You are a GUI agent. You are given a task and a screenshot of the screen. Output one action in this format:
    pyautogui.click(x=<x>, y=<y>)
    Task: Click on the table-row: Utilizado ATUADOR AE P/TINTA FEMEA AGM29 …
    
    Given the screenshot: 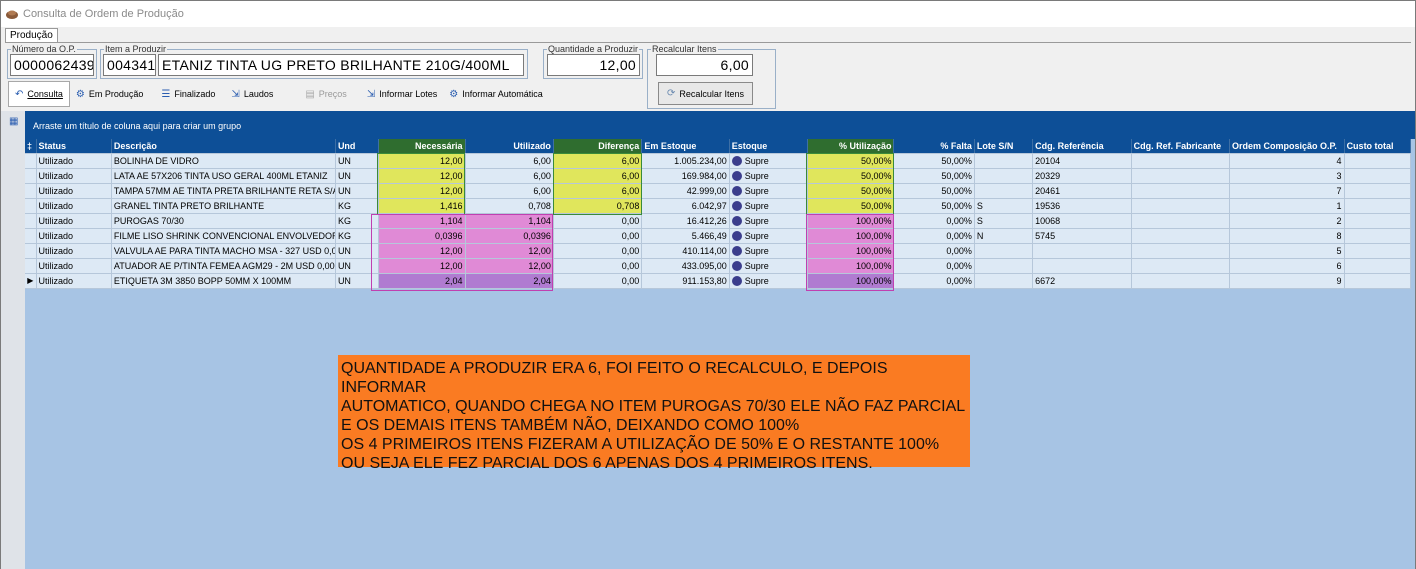 What is the action you would take?
    pyautogui.click(x=718, y=266)
    